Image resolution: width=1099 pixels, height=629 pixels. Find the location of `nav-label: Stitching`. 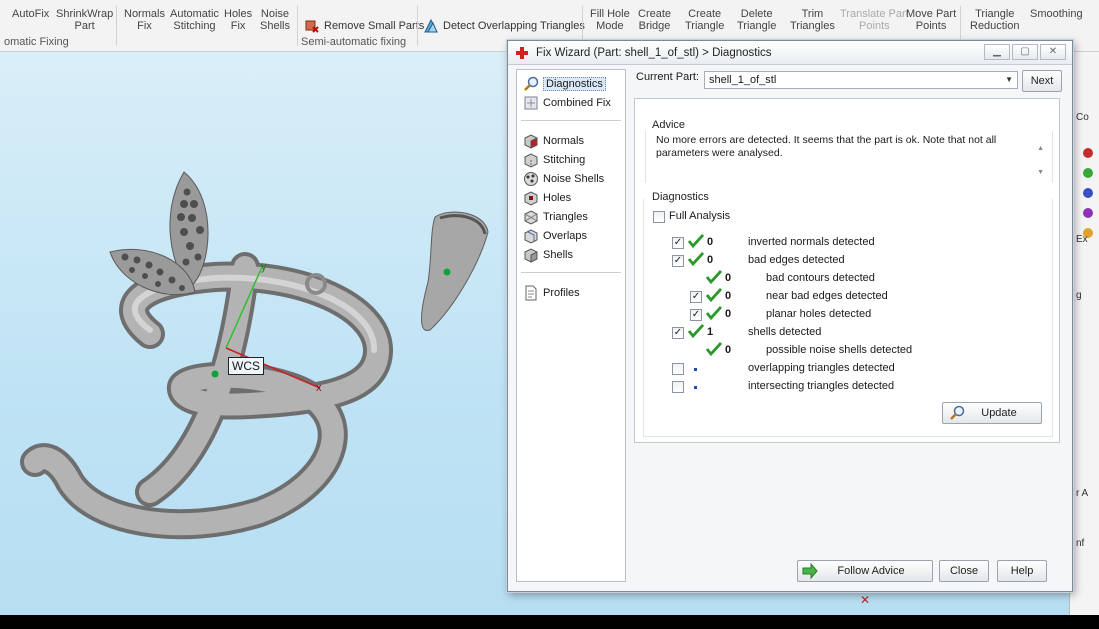

nav-label: Stitching is located at coordinates (564, 159).